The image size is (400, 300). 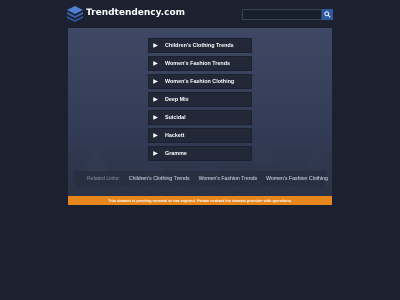 I want to click on related-links-label: Related Links:, so click(x=103, y=179).